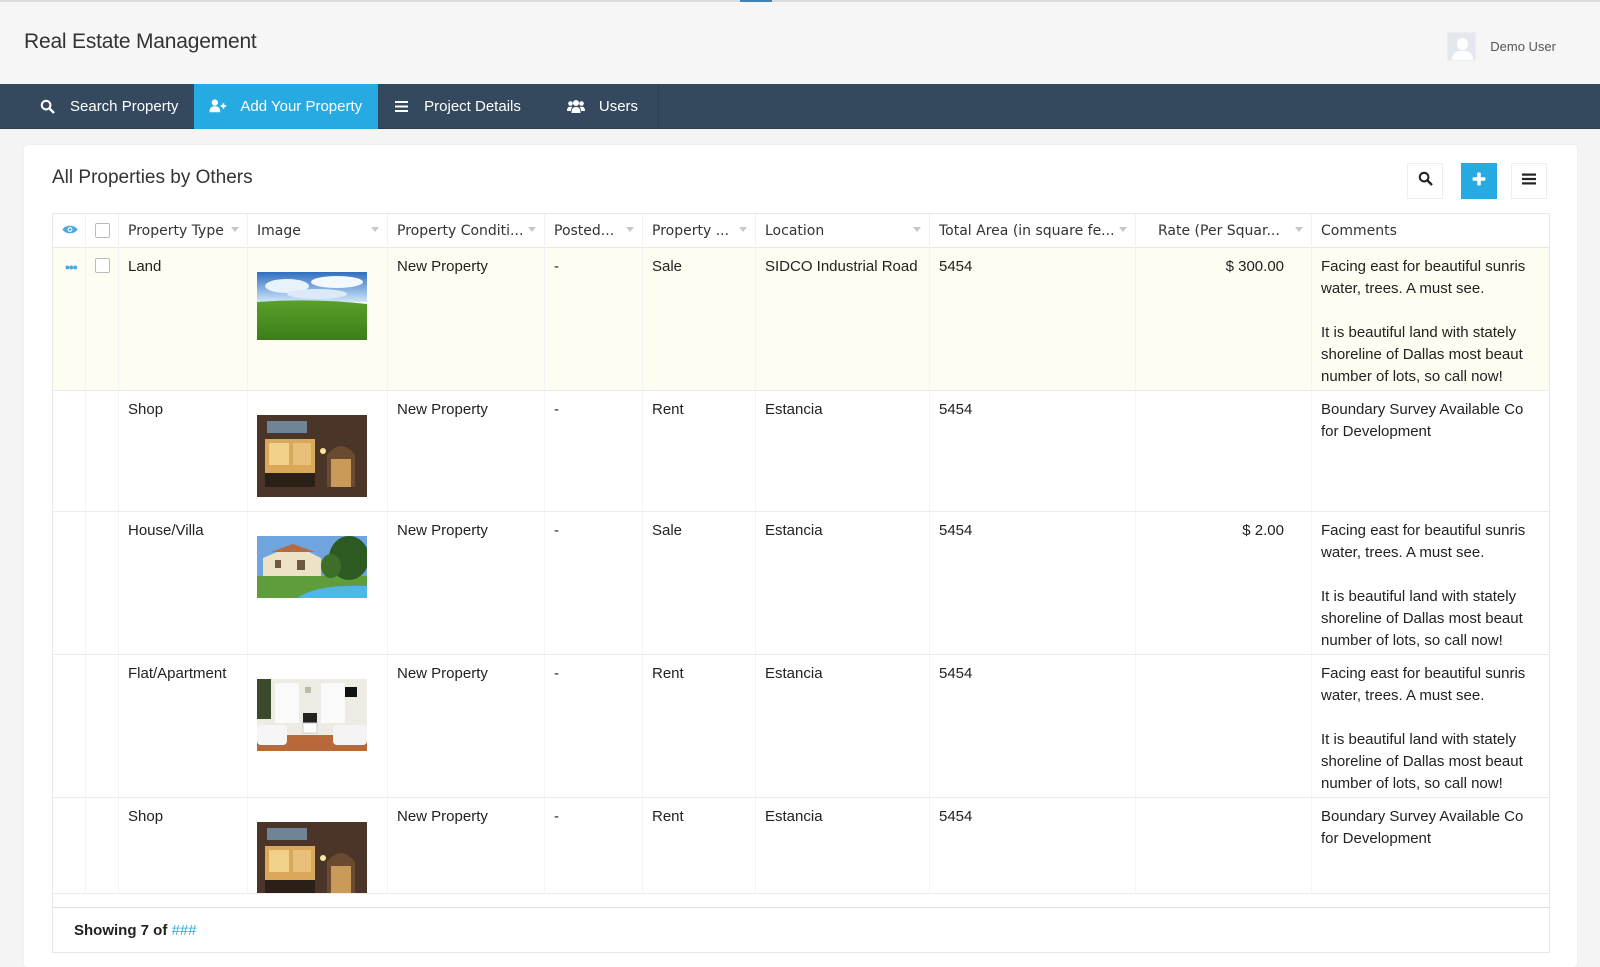 This screenshot has width=1600, height=967. Describe the element at coordinates (183, 319) in the screenshot. I see `property-type-cell: Land` at that location.